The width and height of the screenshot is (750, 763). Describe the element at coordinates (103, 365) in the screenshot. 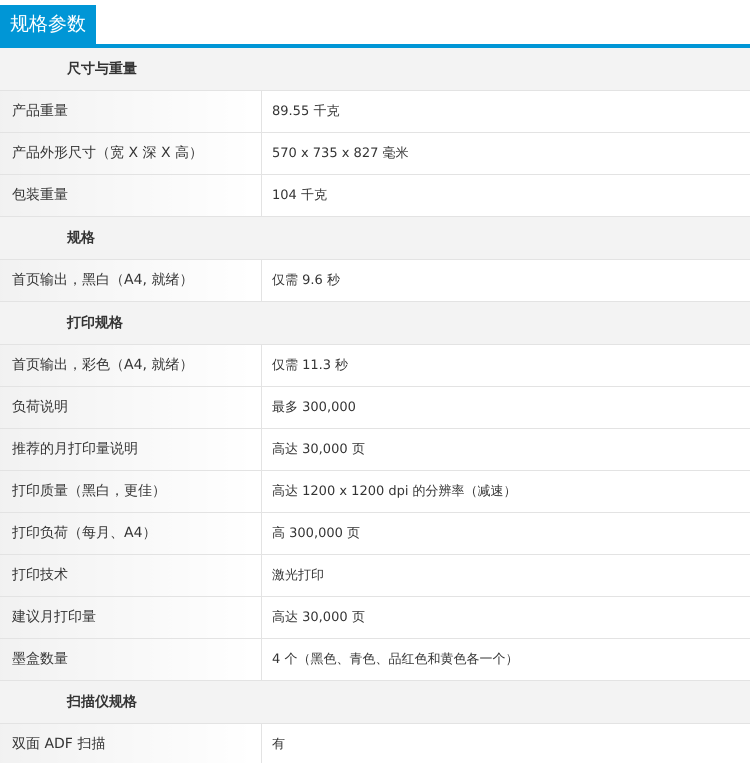

I see `spec-label: 首页输出，彩色（A4, 就绪）` at that location.